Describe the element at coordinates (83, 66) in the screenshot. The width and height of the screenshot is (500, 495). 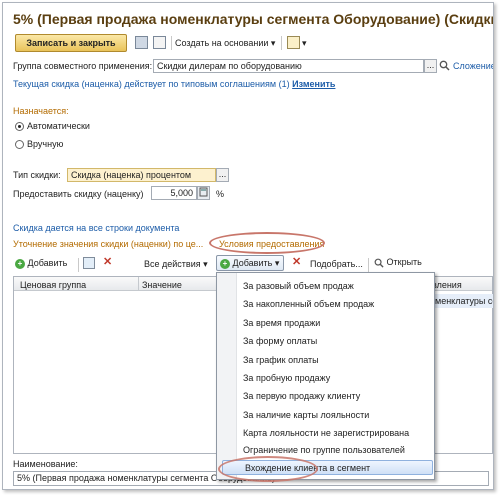
I see `group-label: Группа совместного применения:` at that location.